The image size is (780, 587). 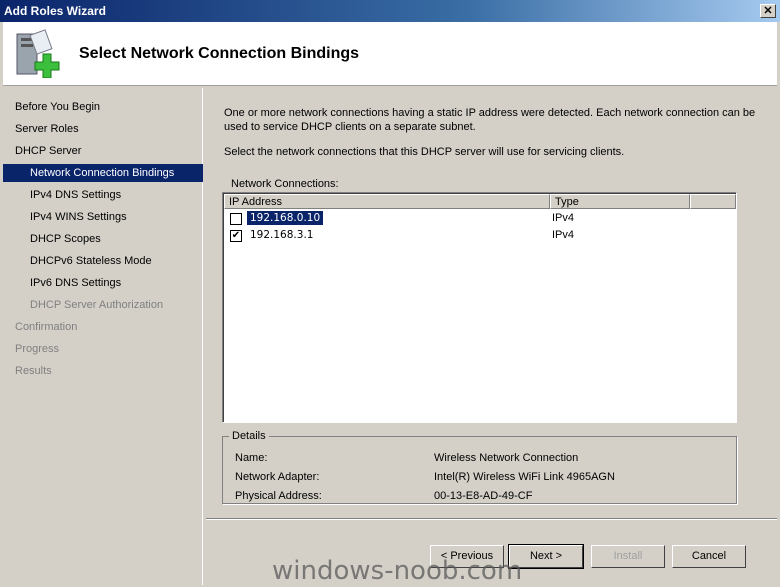 I want to click on column-type: Type, so click(x=620, y=201).